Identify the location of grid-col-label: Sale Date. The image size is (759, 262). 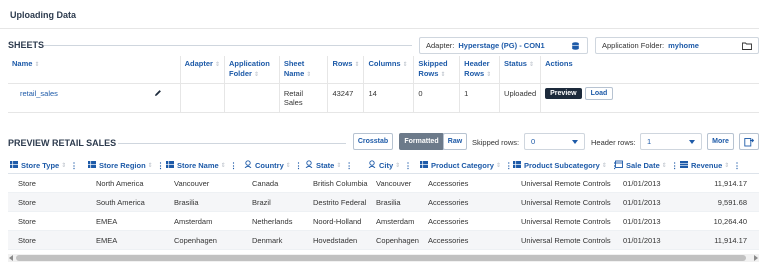
(643, 165).